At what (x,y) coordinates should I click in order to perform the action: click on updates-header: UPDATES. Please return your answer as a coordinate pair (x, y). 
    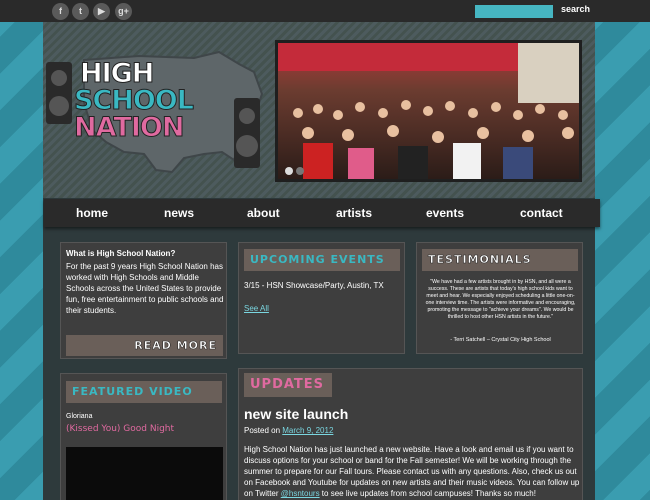
    Looking at the image, I should click on (288, 385).